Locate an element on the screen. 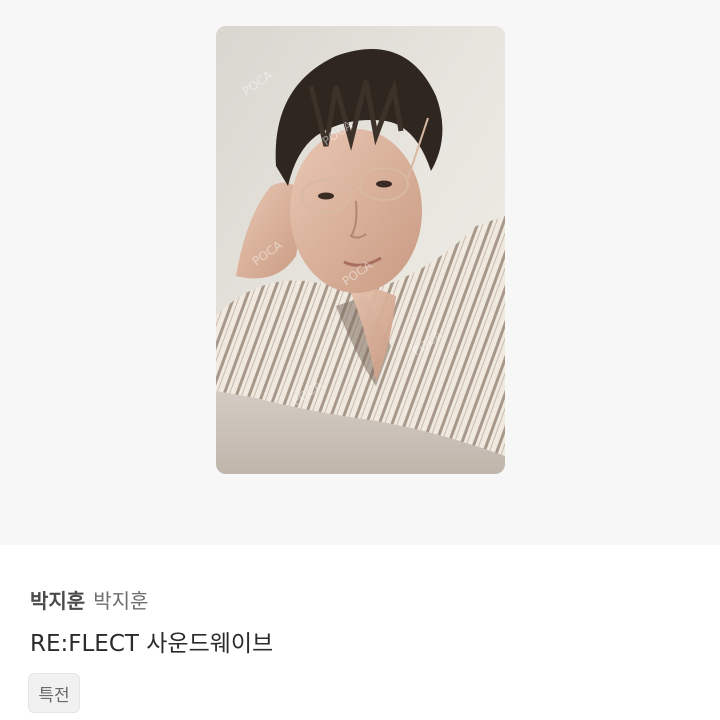 This screenshot has height=720, width=720. member-name: 박지훈 is located at coordinates (121, 601).